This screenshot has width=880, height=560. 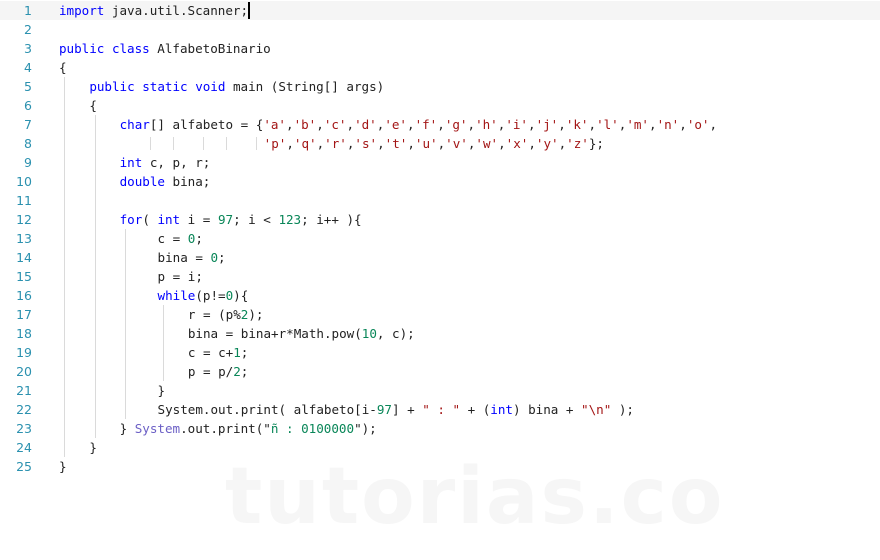 What do you see at coordinates (28, 162) in the screenshot?
I see `line-number: 9` at bounding box center [28, 162].